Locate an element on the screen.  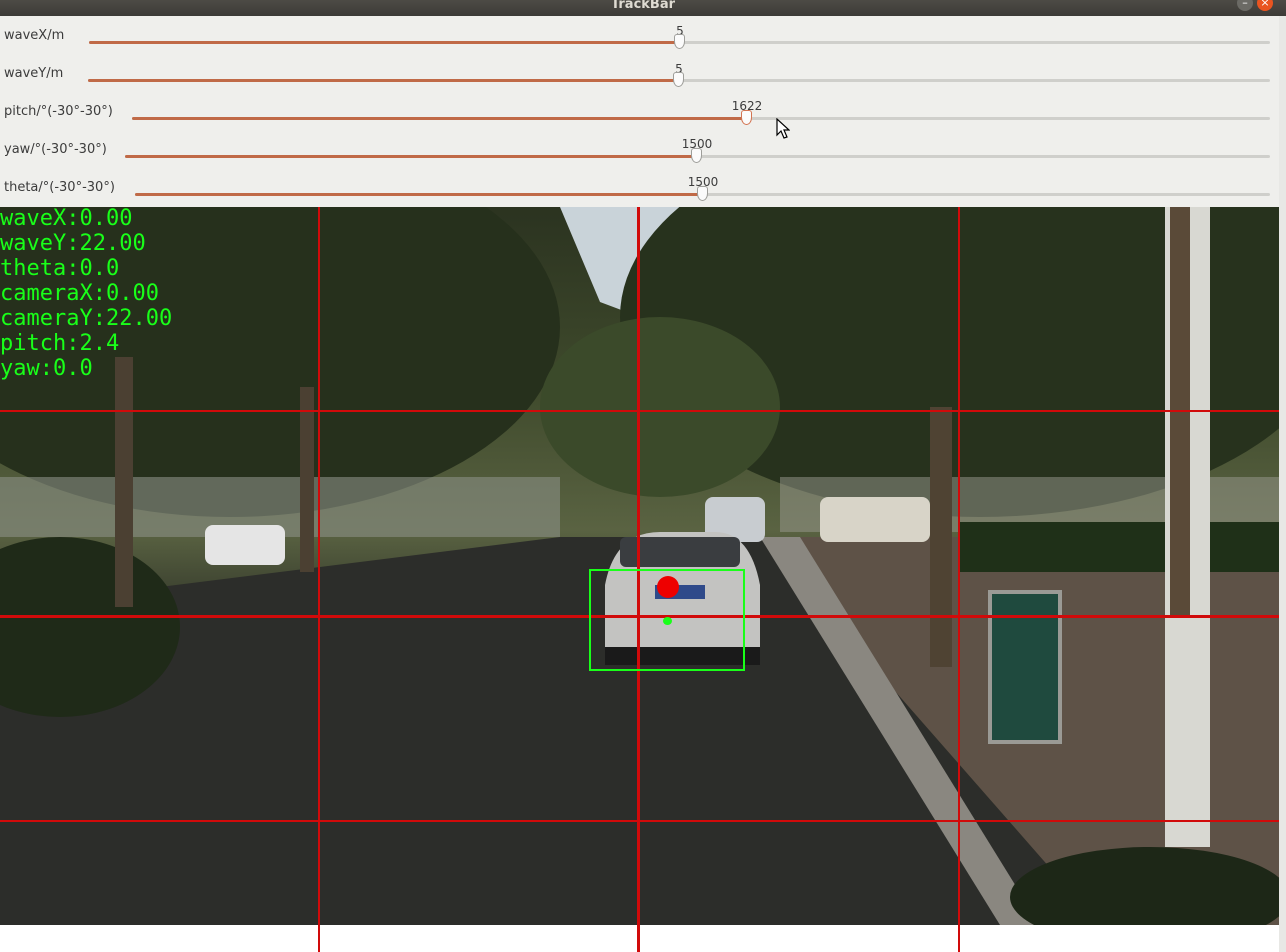
tree-trunk-bark is located at coordinates (1180, 412).